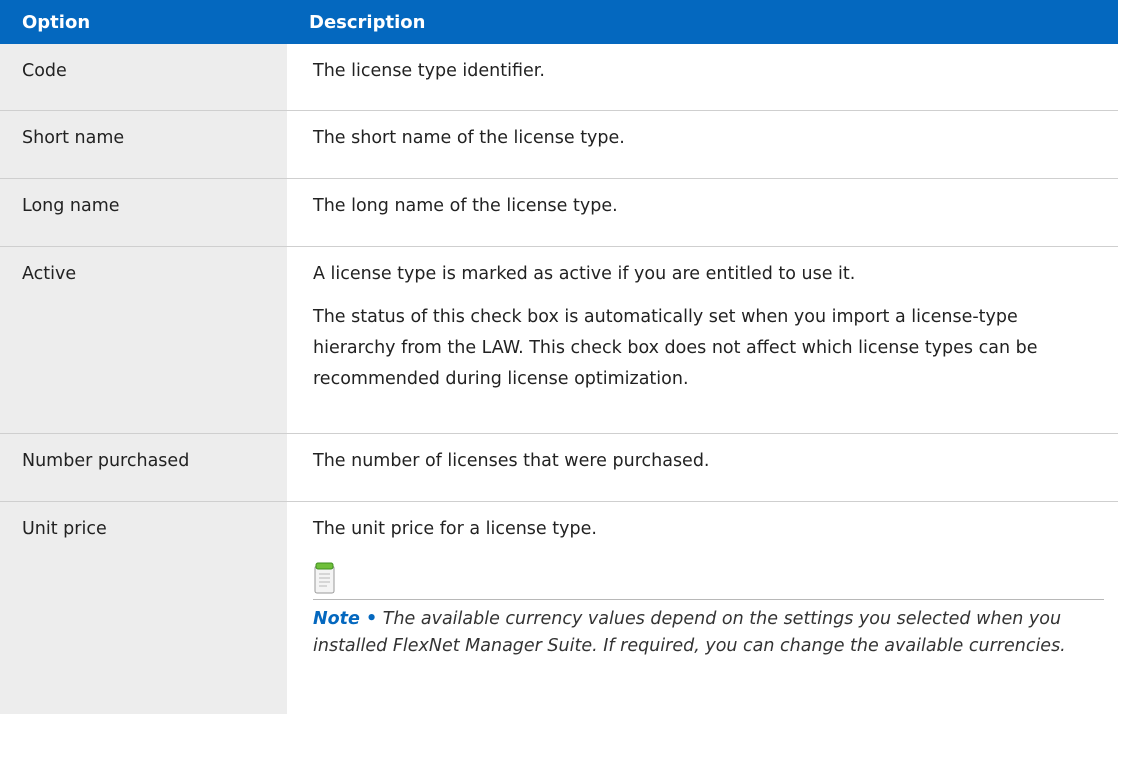  I want to click on note-divider, so click(708, 599).